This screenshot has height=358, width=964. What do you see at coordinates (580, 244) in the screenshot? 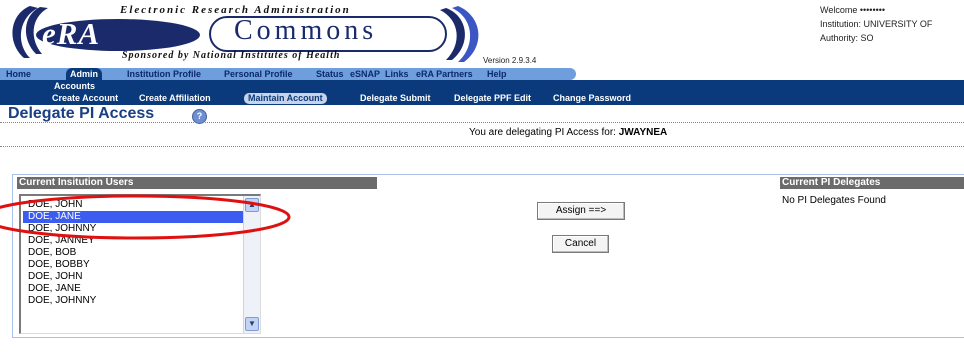
I see `cancel-button: Cancel` at bounding box center [580, 244].